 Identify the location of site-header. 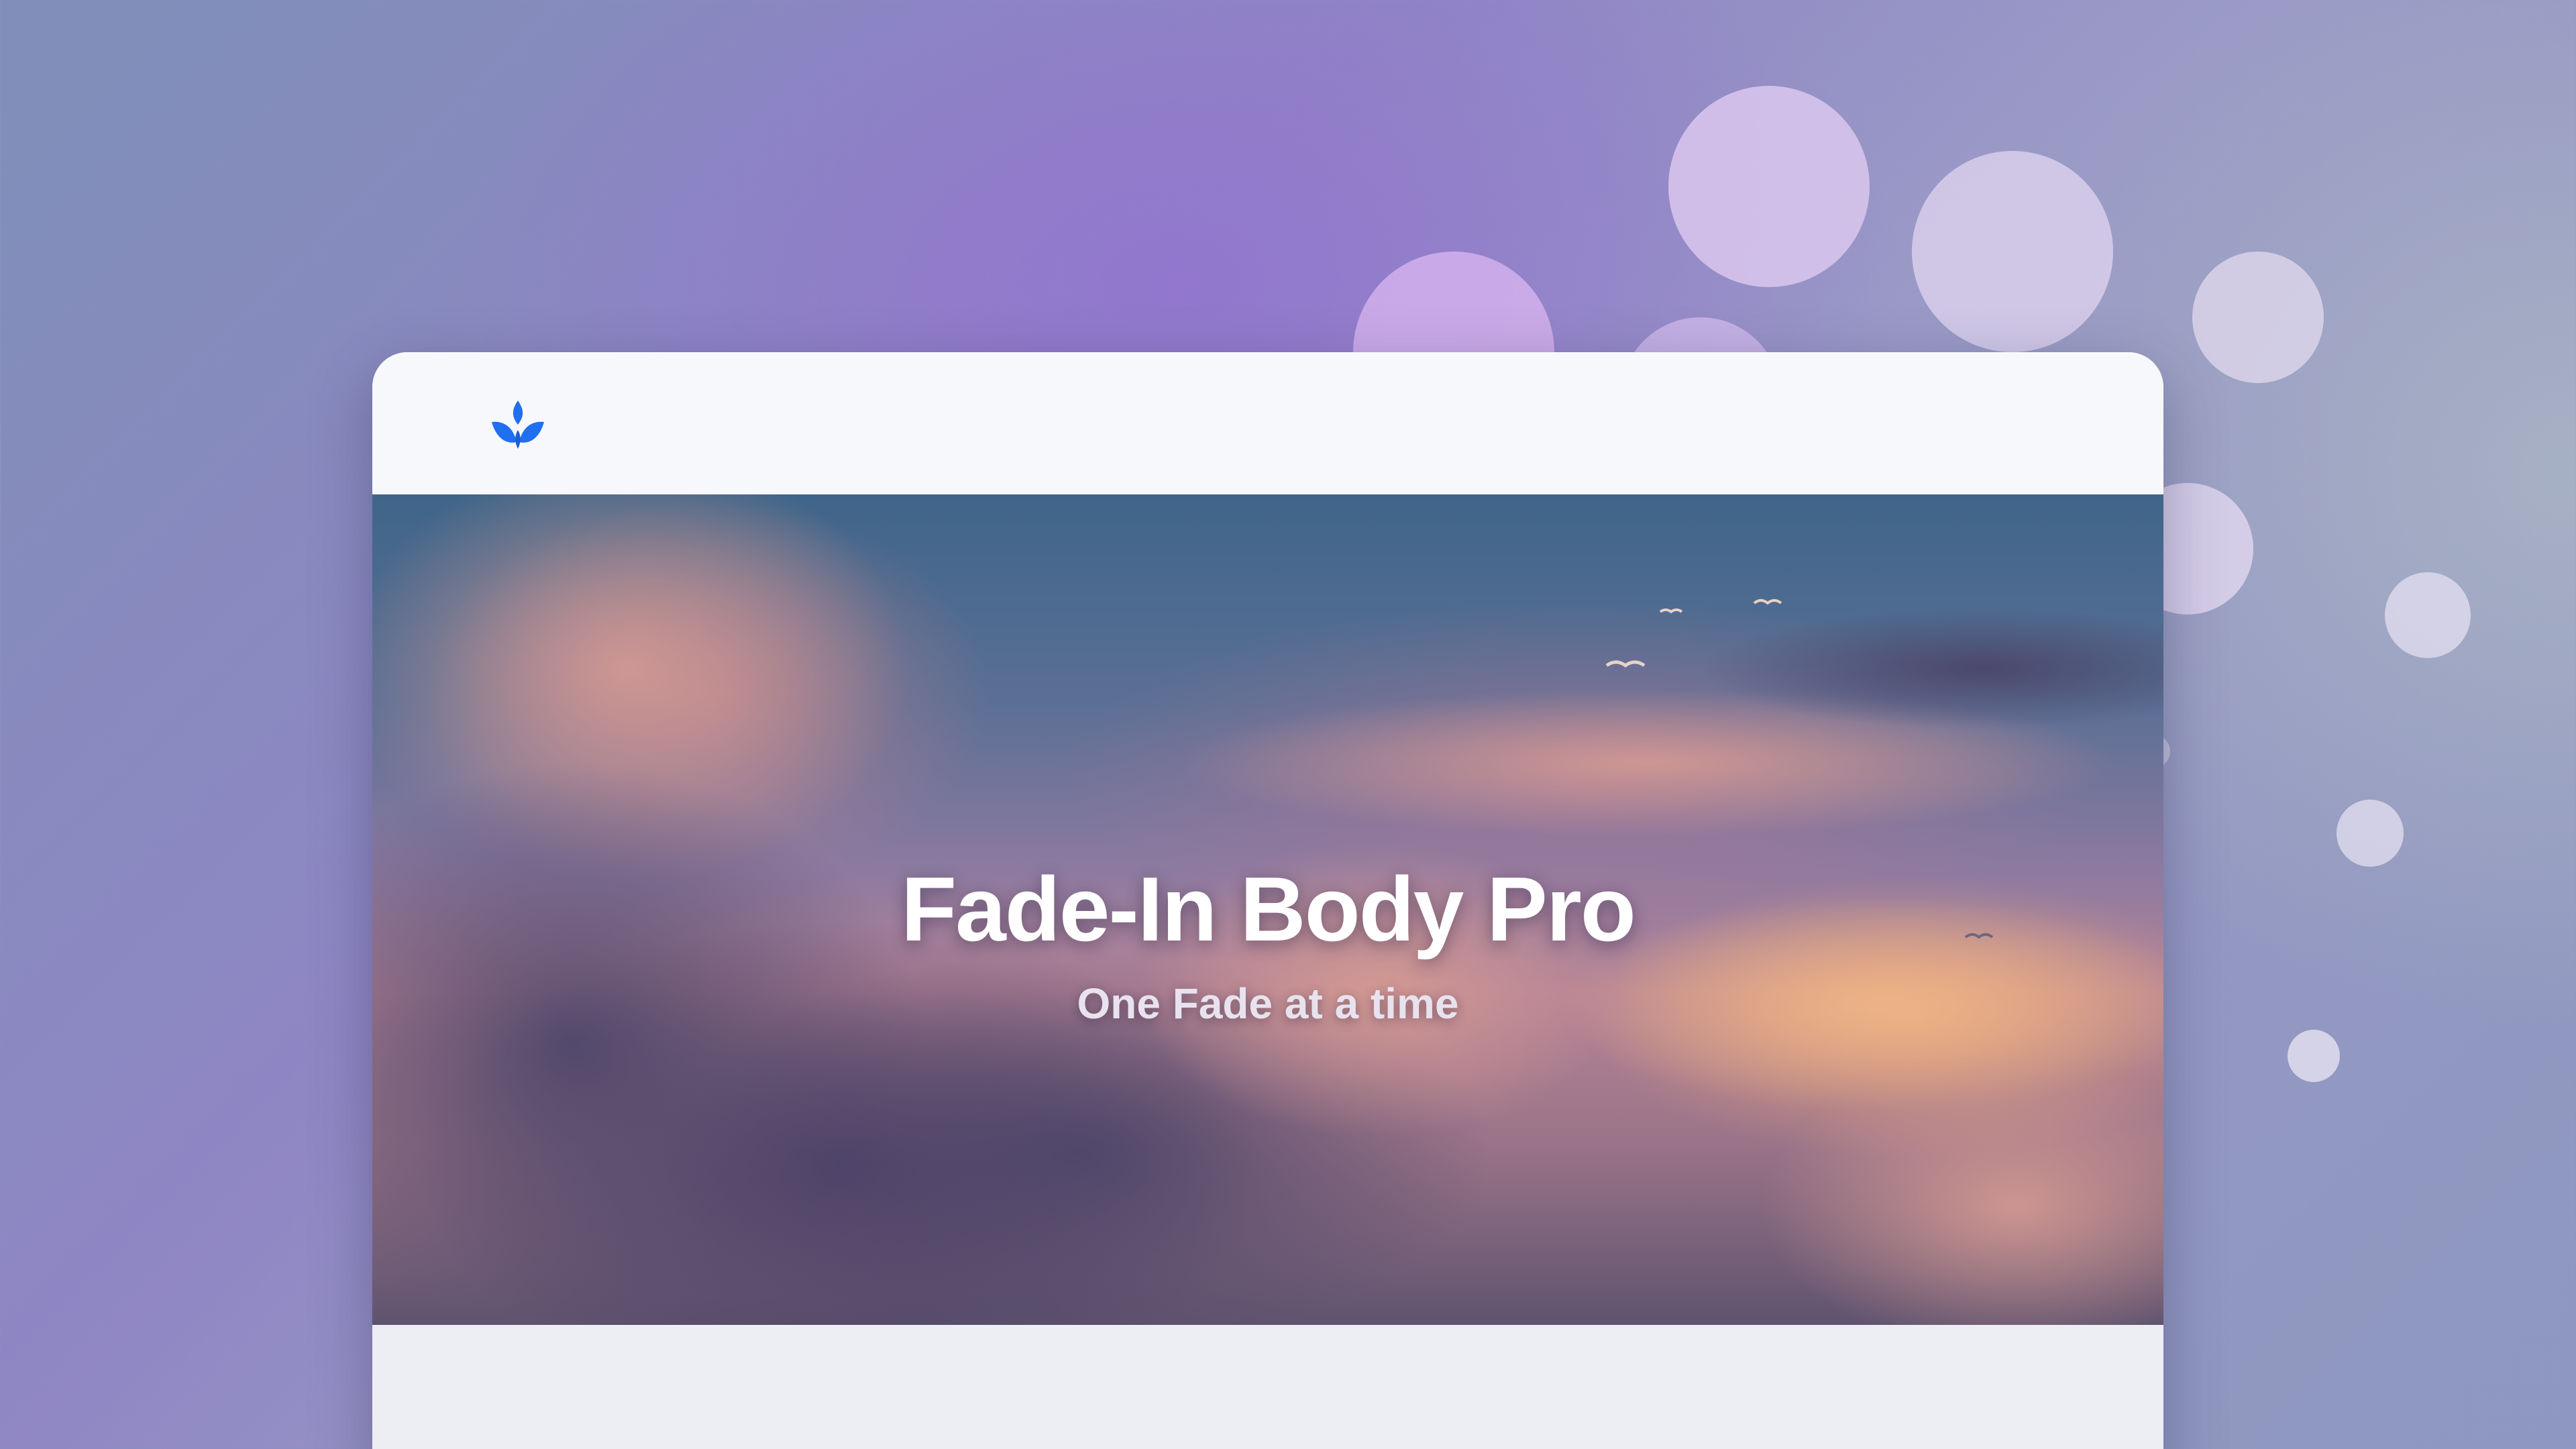
(1267, 423).